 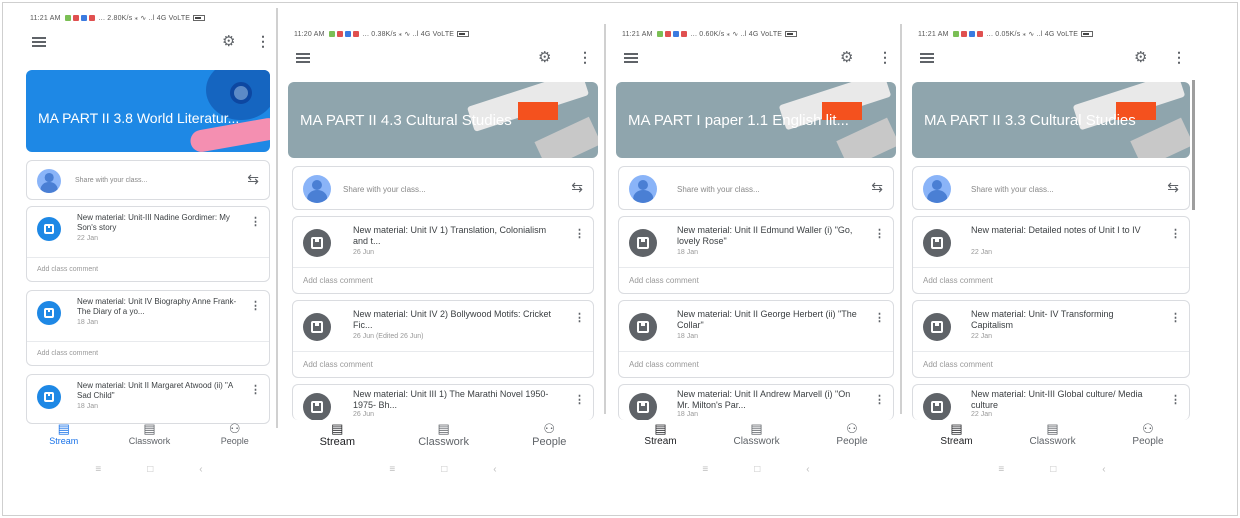 I want to click on class-banner: MA PART II 4.3 Cultural Studies, so click(x=443, y=120).